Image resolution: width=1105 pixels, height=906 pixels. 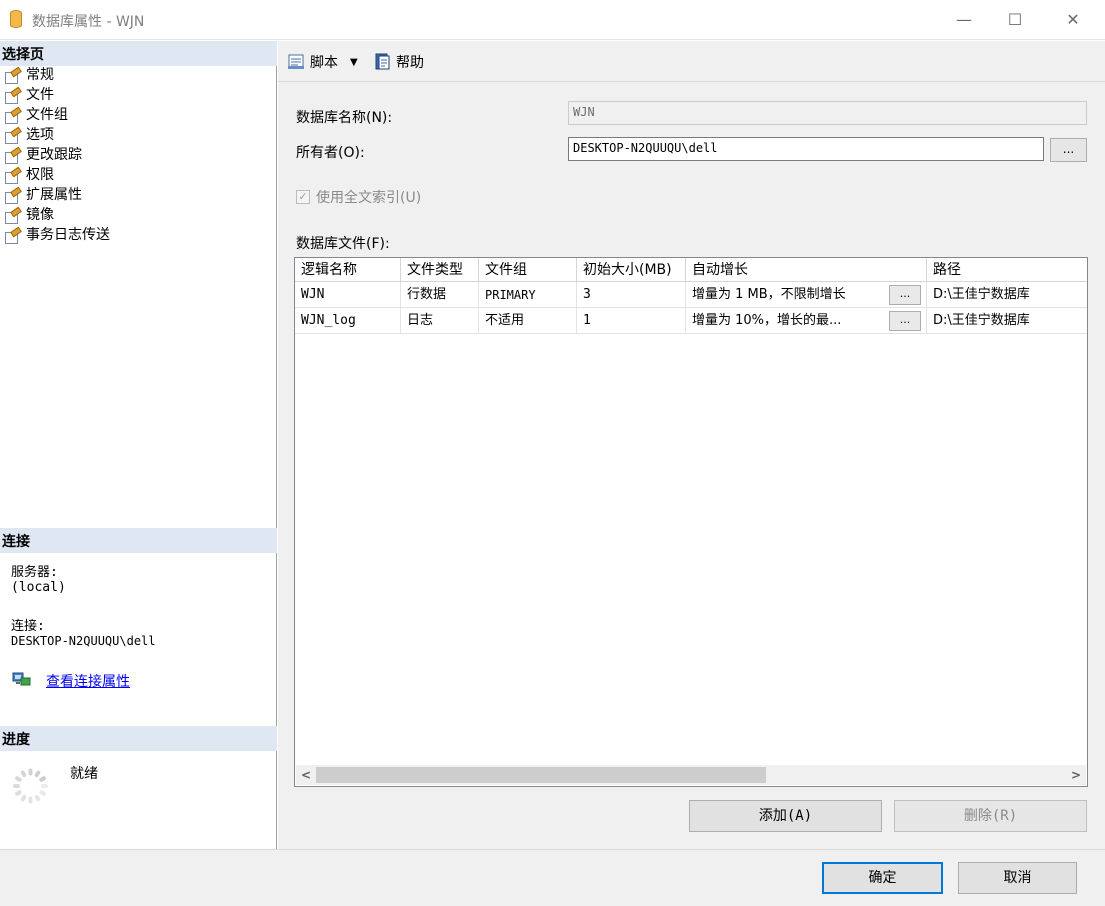 I want to click on script-label: 脚本, so click(x=324, y=63).